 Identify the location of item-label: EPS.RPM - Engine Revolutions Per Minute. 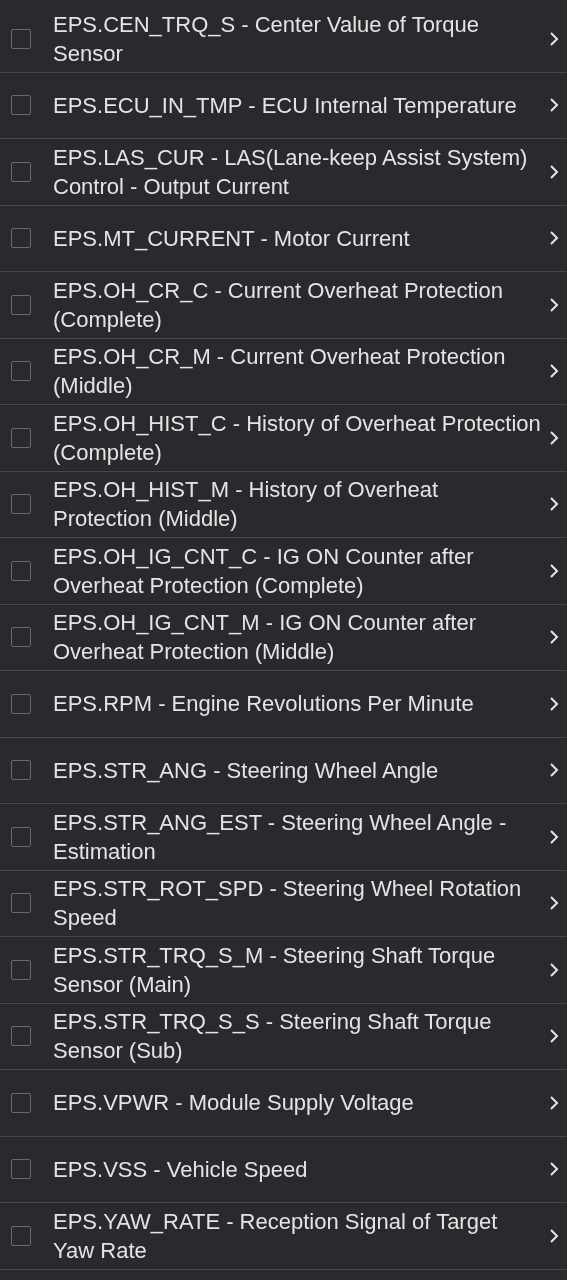
(297, 704).